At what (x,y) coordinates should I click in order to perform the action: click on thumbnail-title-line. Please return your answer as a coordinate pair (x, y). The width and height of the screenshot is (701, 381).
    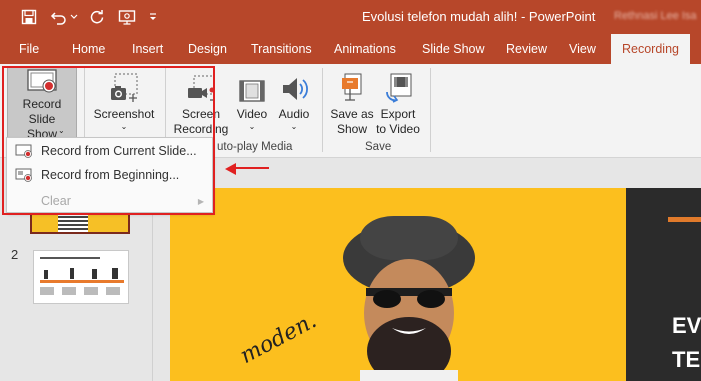
    Looking at the image, I should click on (70, 258).